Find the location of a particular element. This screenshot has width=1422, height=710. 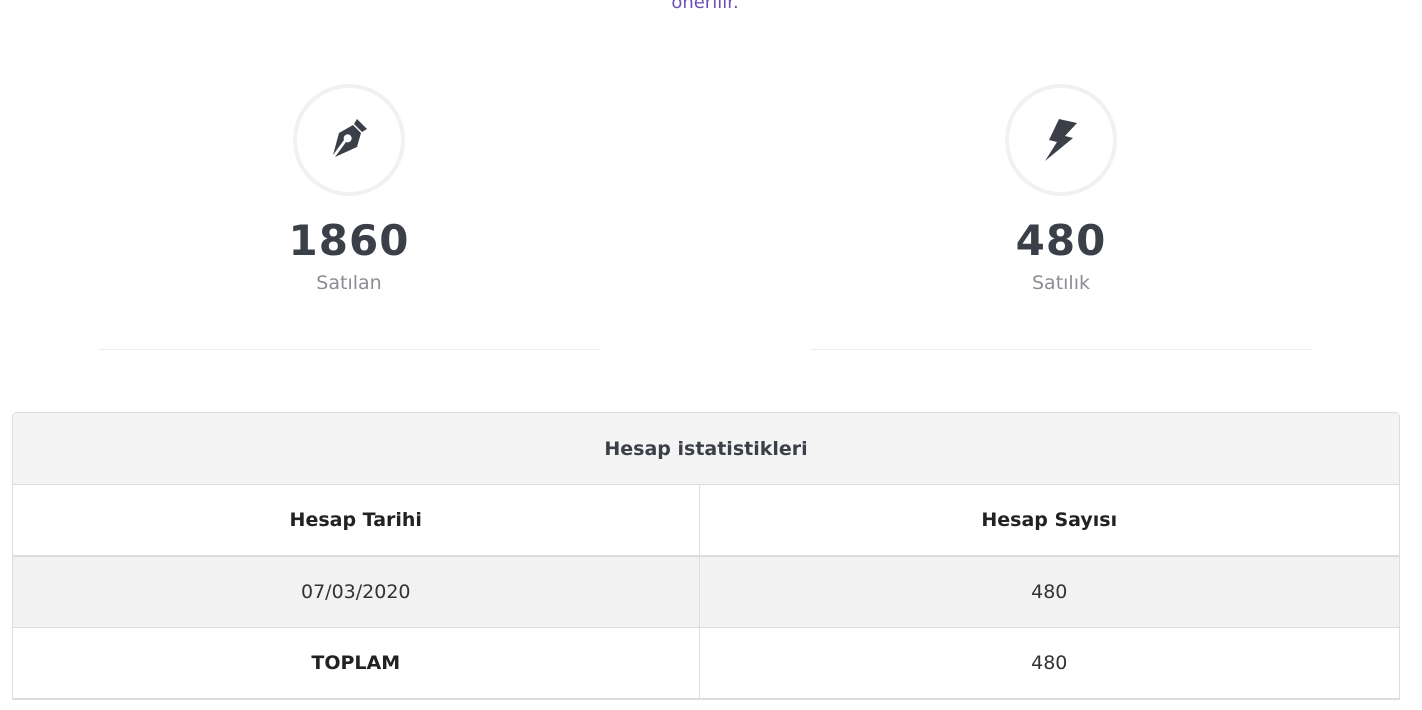

stat-sold: 1860 Satılan is located at coordinates (349, 217).